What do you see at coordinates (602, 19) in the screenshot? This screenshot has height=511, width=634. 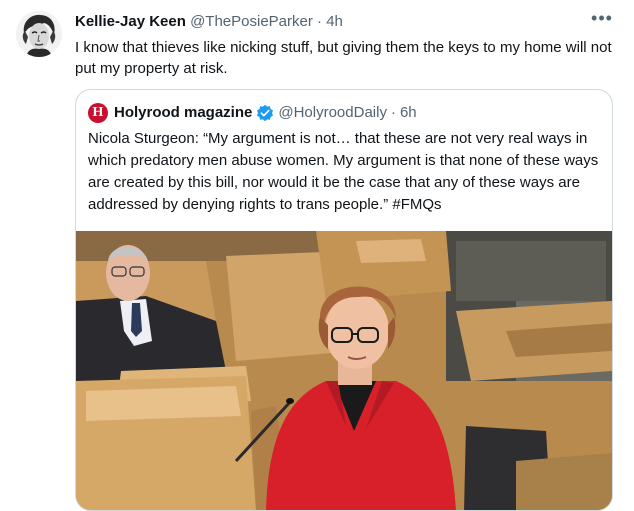 I see `more-options-icon: •••` at bounding box center [602, 19].